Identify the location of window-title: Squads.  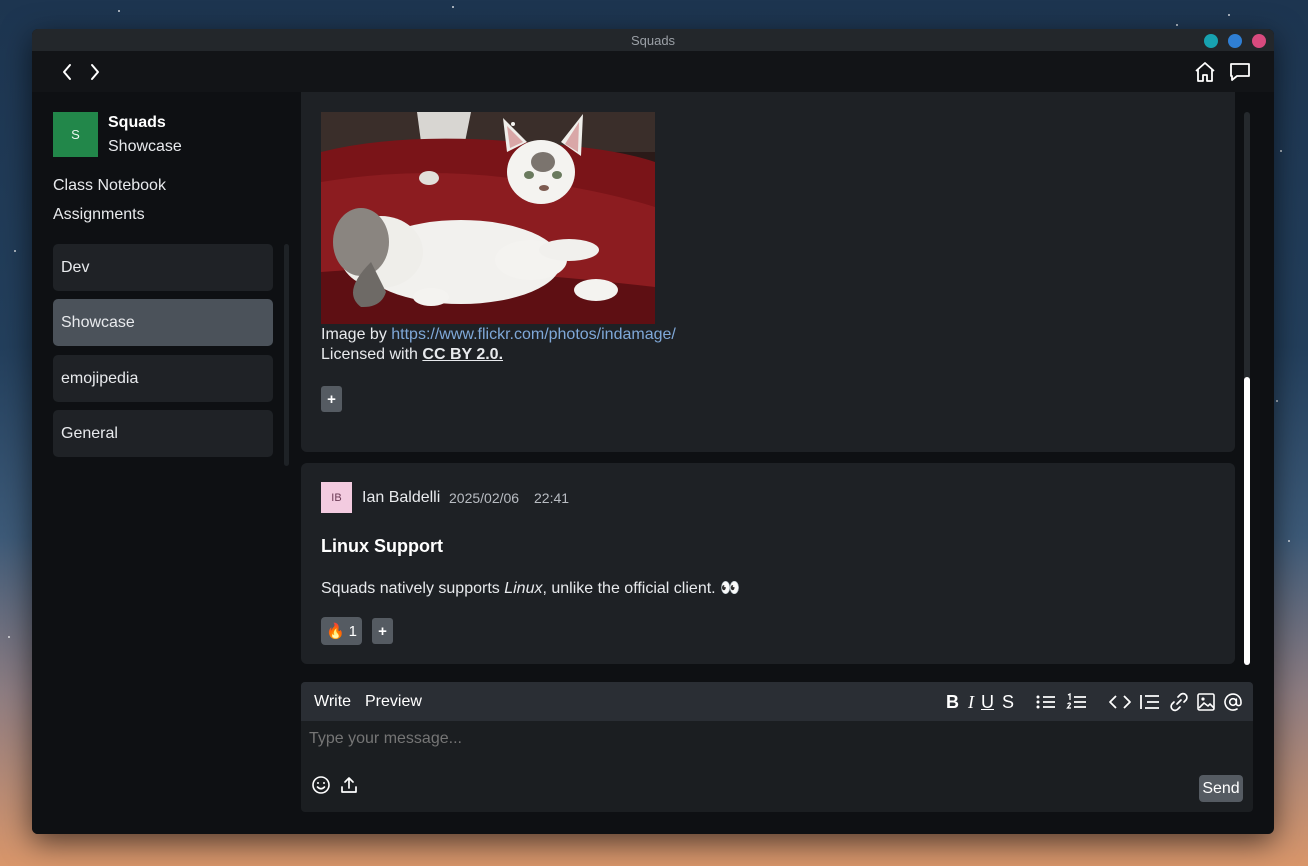
(653, 40).